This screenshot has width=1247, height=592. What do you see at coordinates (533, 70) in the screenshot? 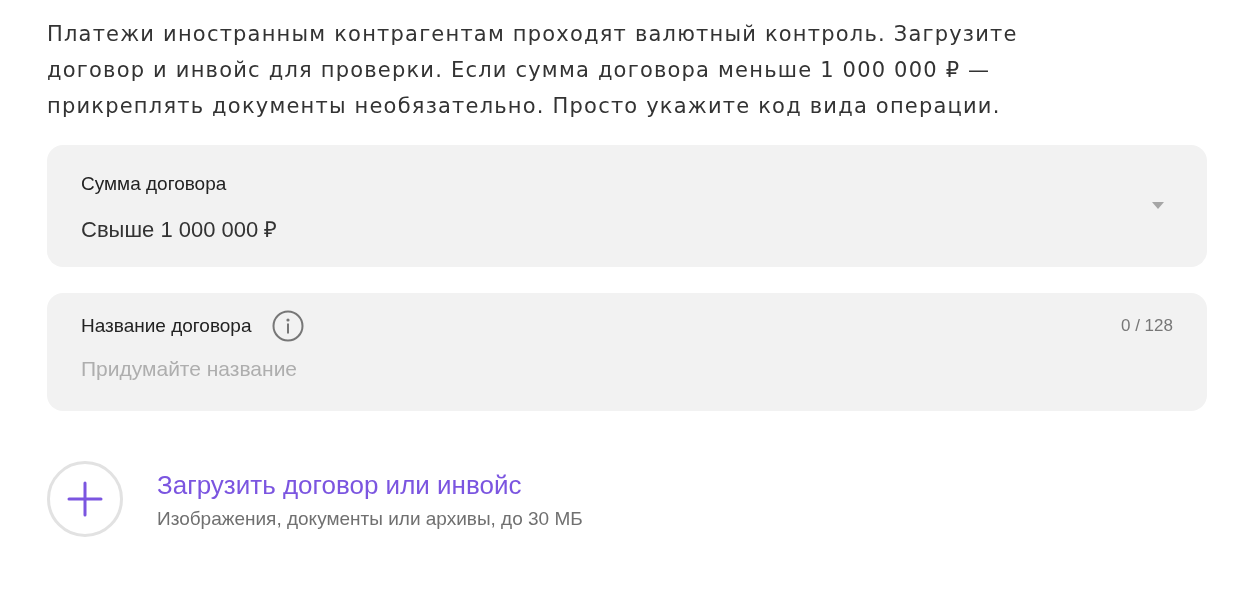
I see `intro-text: Платежи иностранным контрагентам проходят валютный контроль. Загрузите договор и инвойс для проверки. Если сумма договора меньше 1 000 000 ₽ — прикреплять документы необязательно. Просто укажите код вида операции.` at bounding box center [533, 70].